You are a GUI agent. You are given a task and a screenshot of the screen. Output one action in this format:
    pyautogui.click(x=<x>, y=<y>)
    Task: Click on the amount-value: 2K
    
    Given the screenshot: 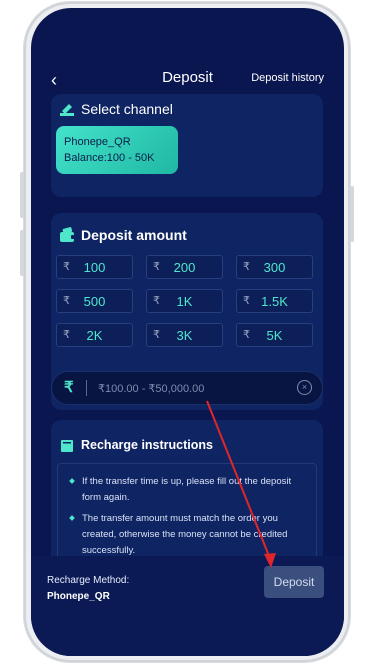 What is the action you would take?
    pyautogui.click(x=94, y=335)
    